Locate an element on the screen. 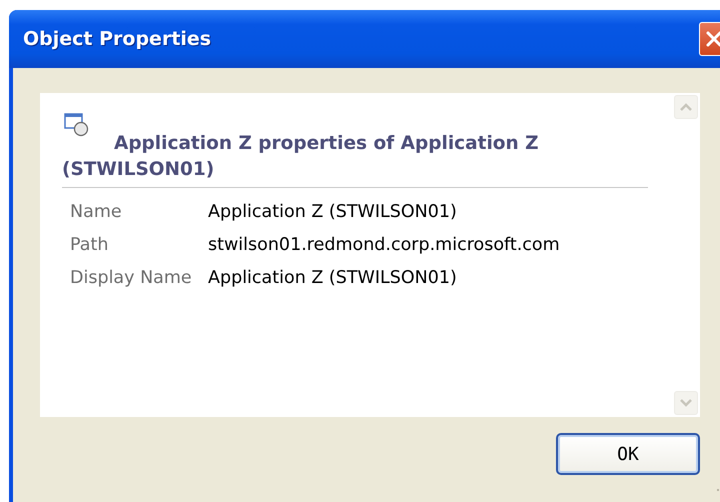 The width and height of the screenshot is (720, 502). scrollbar is located at coordinates (687, 255).